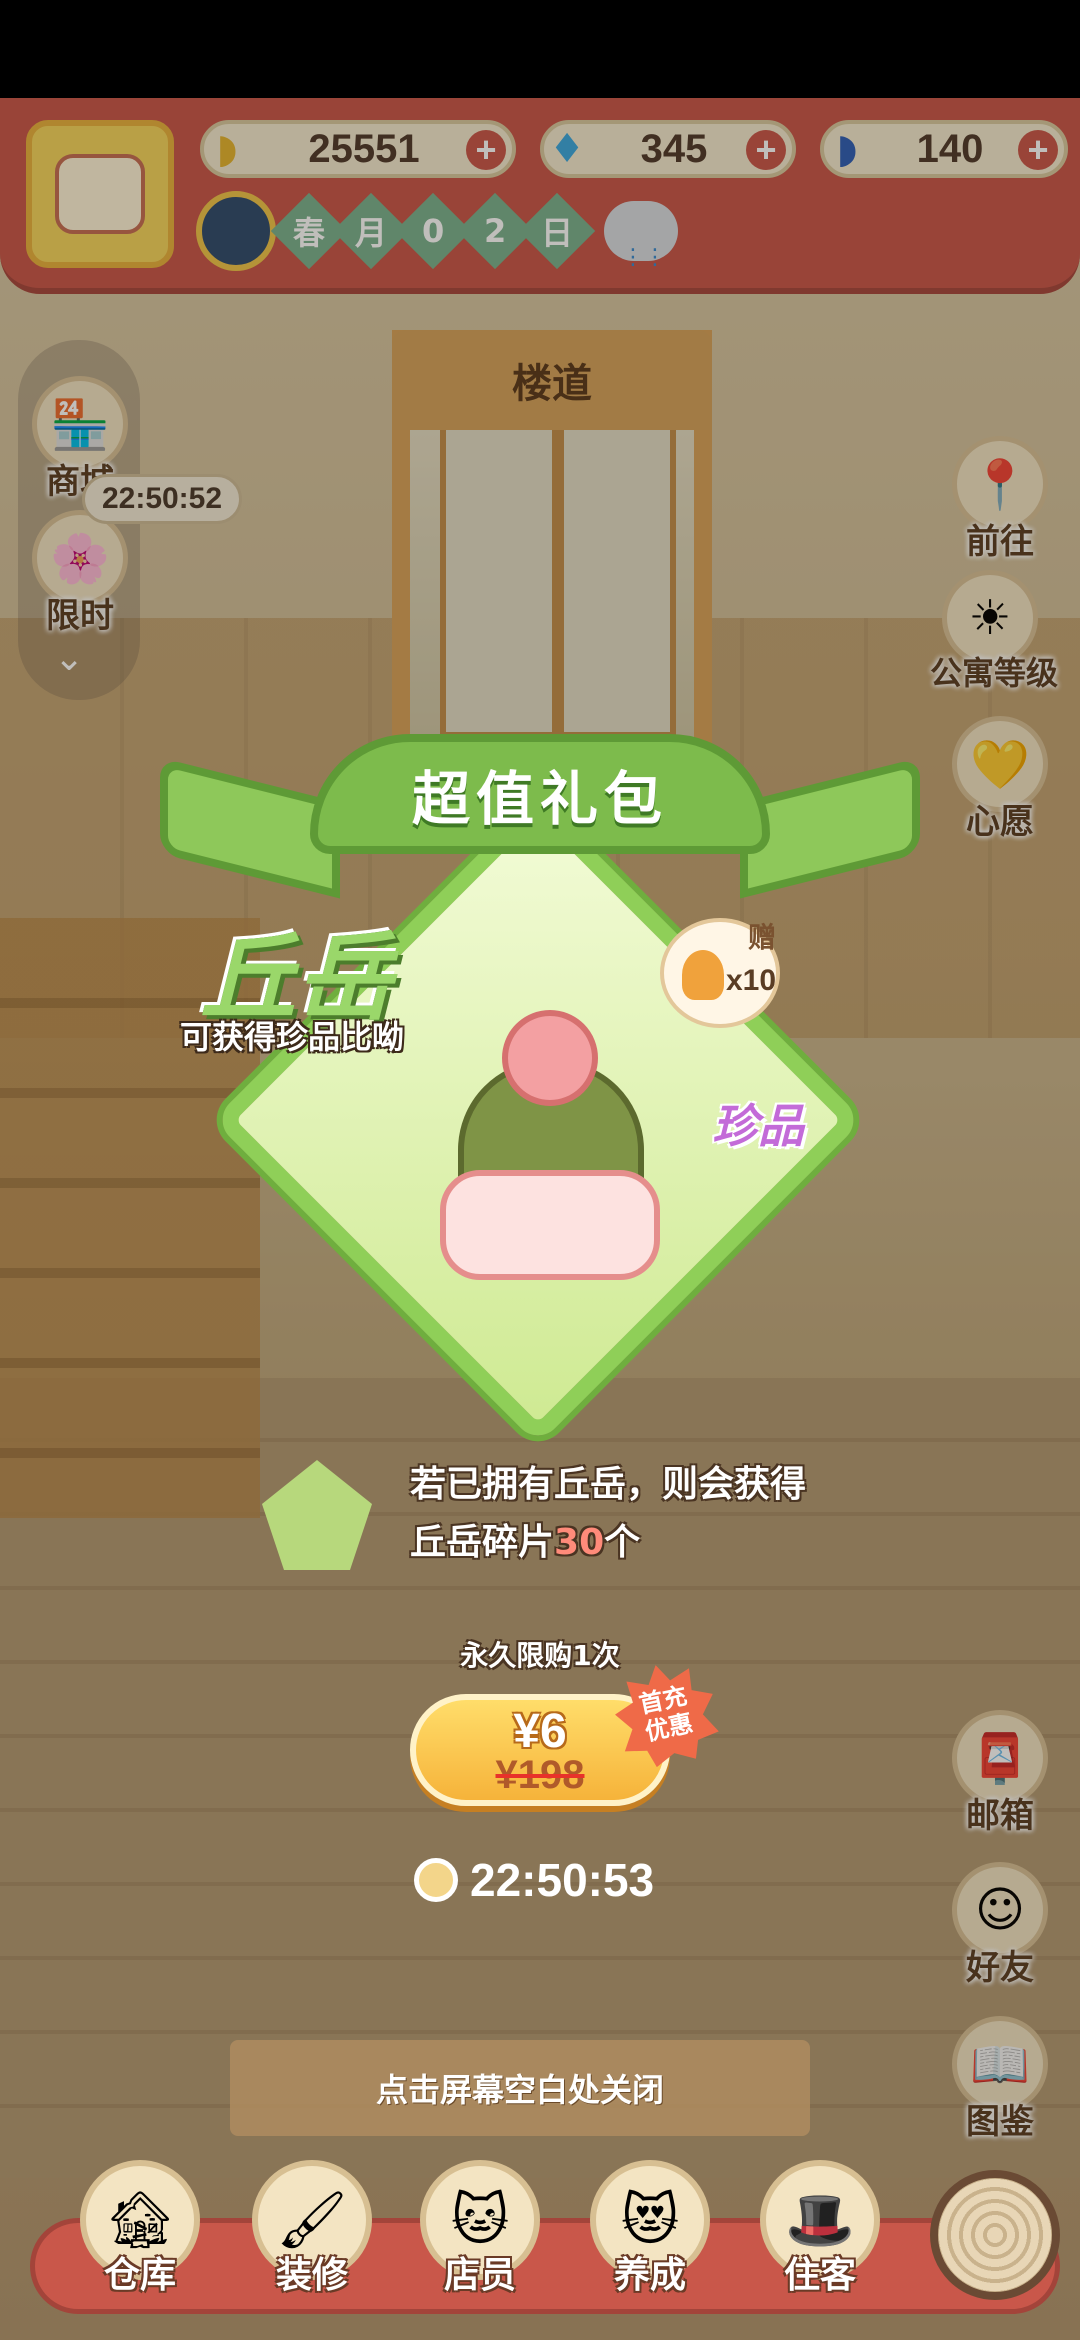  Describe the element at coordinates (540, 1775) in the screenshot. I see `original-price: ¥198` at that location.